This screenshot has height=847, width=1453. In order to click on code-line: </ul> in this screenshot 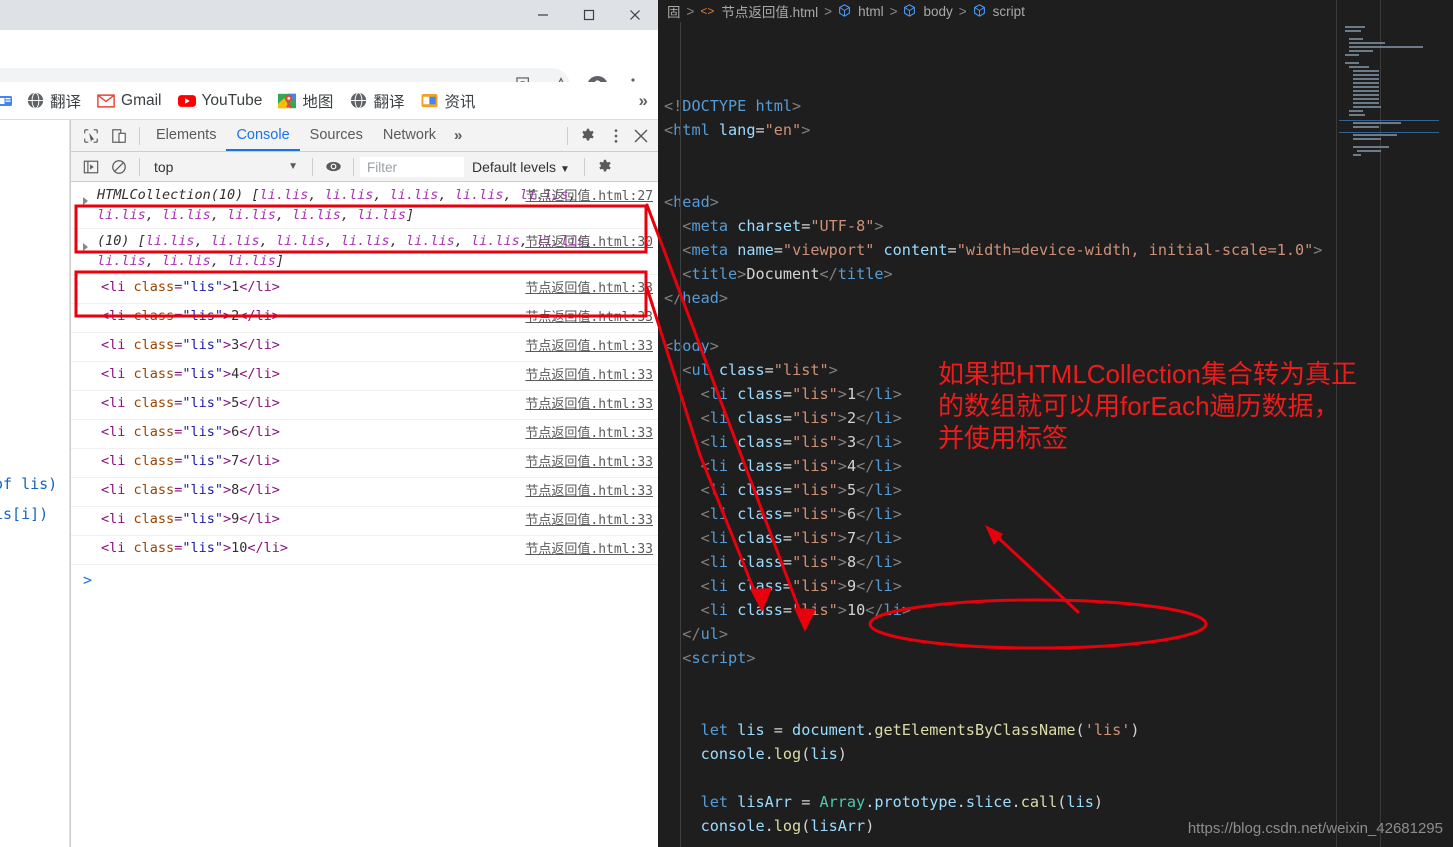, I will do `click(1058, 634)`.